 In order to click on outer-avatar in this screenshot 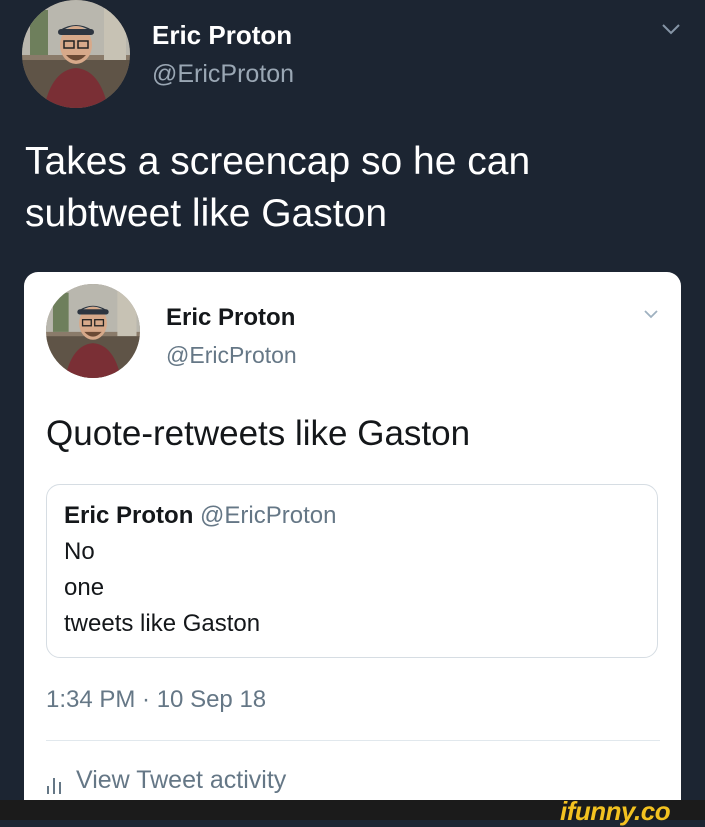, I will do `click(76, 54)`.